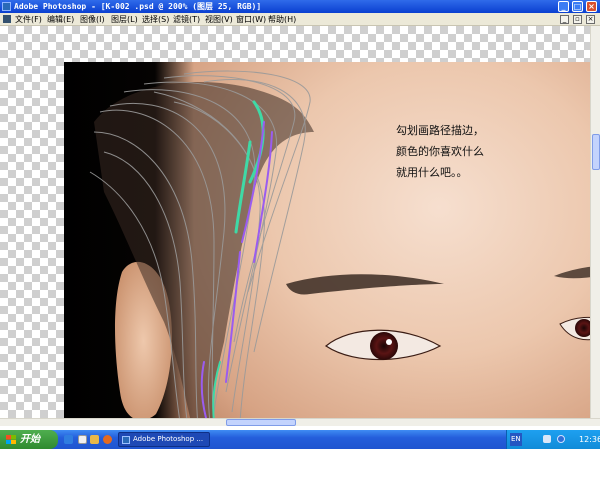  What do you see at coordinates (300, 422) in the screenshot?
I see `horizontal-scrollbar` at bounding box center [300, 422].